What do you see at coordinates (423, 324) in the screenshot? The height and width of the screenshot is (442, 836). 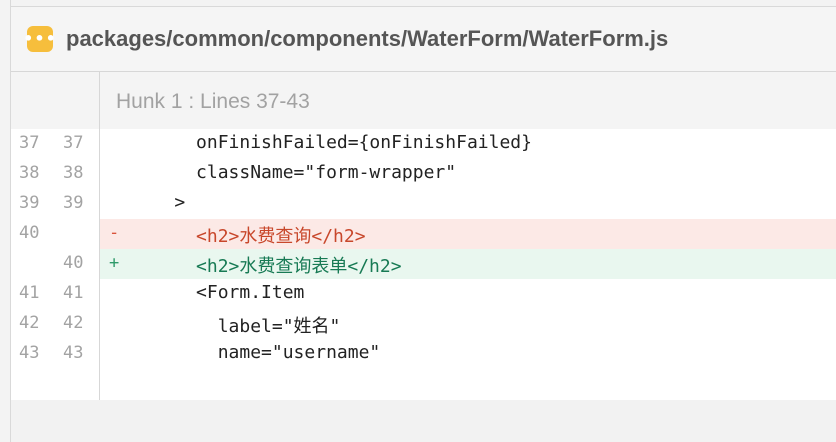 I see `code-line: 42 42 label="姓名"` at bounding box center [423, 324].